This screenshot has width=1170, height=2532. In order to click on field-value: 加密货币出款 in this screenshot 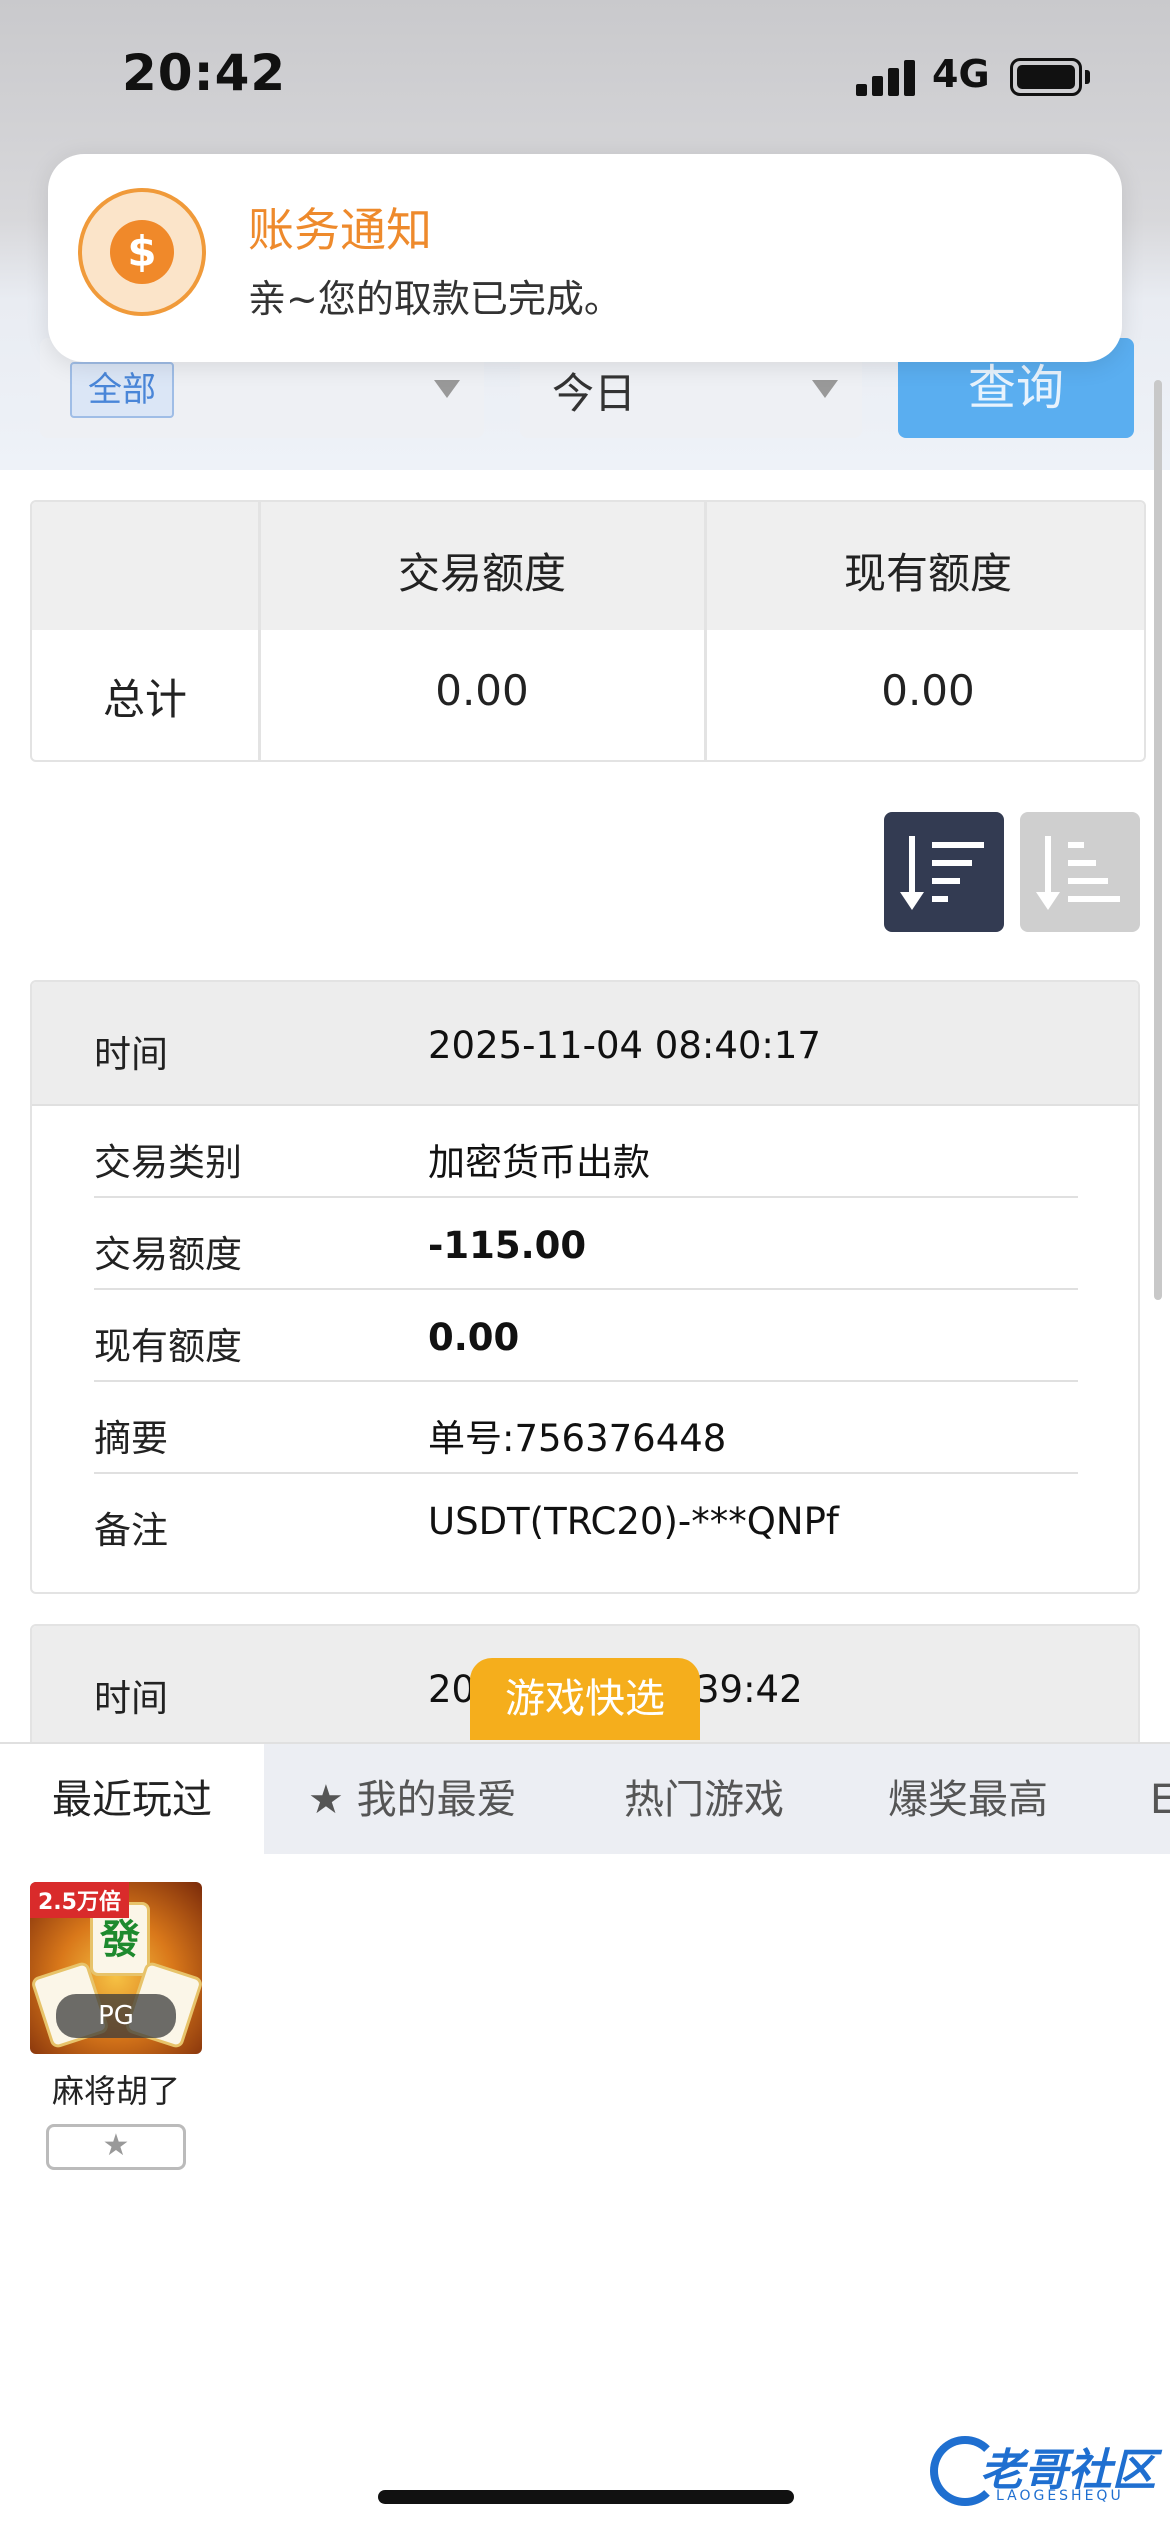, I will do `click(539, 1162)`.